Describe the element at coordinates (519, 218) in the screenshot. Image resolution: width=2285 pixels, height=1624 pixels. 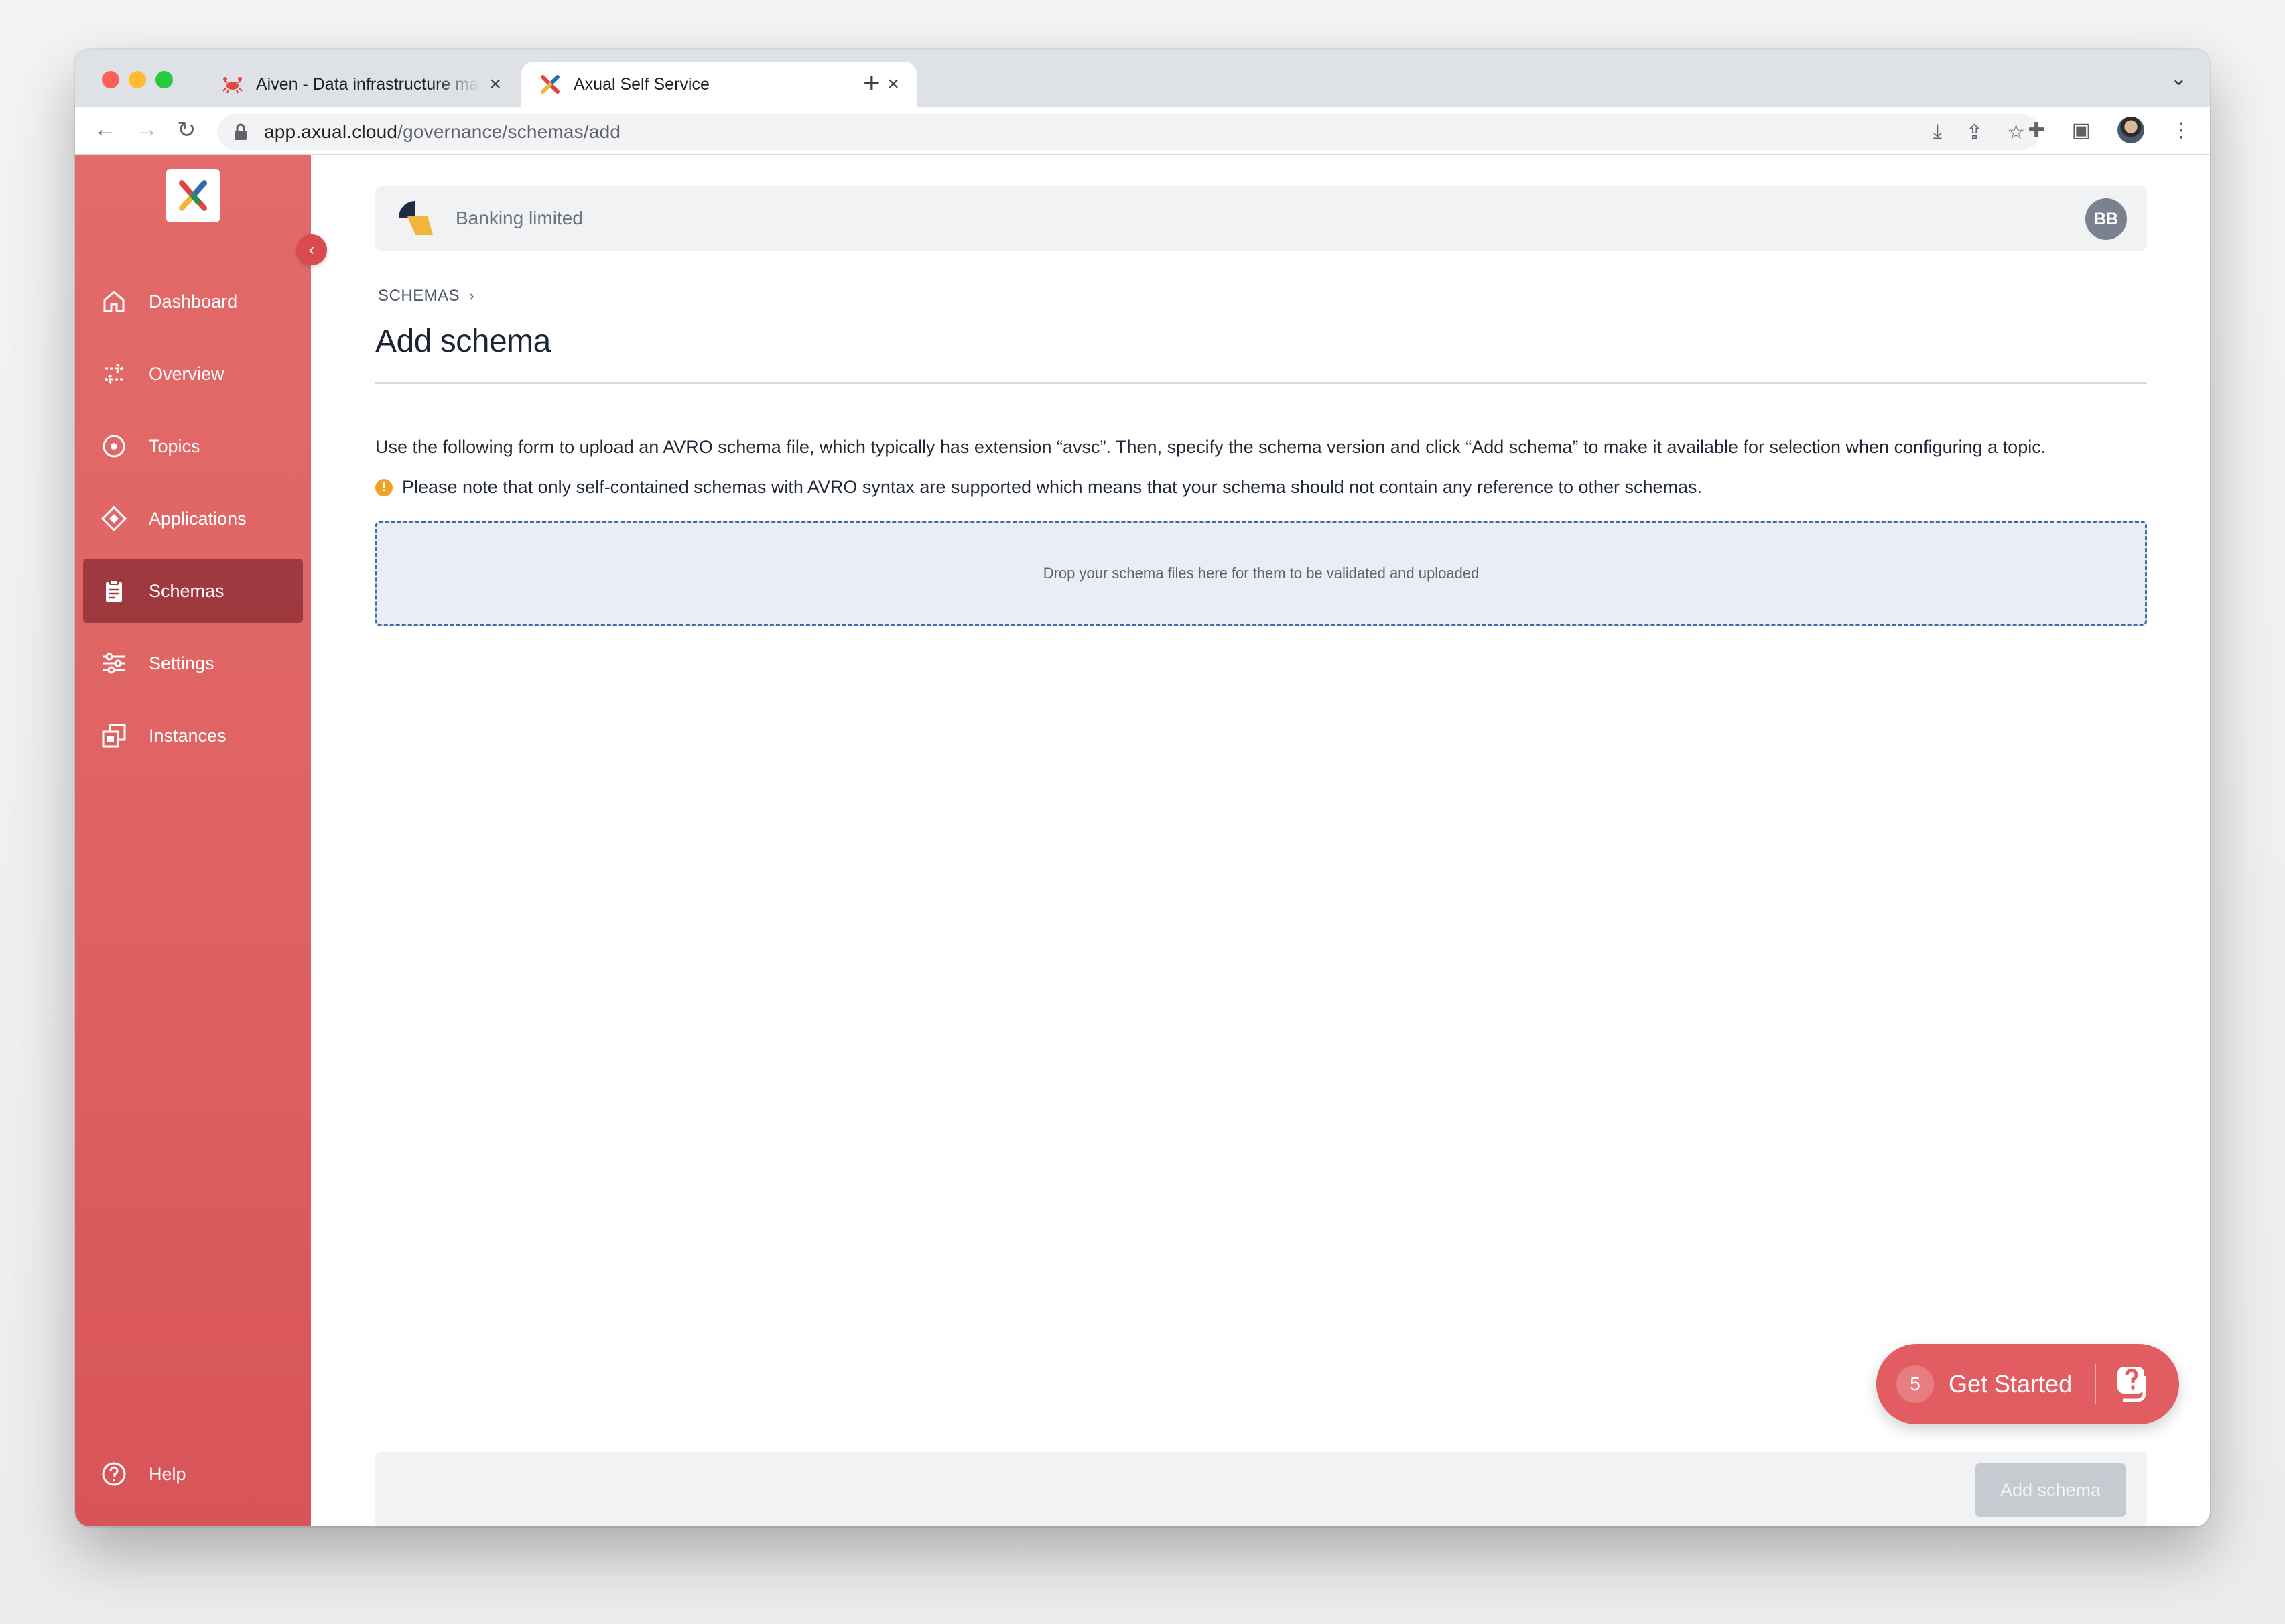
I see `org-name: Banking limited` at that location.